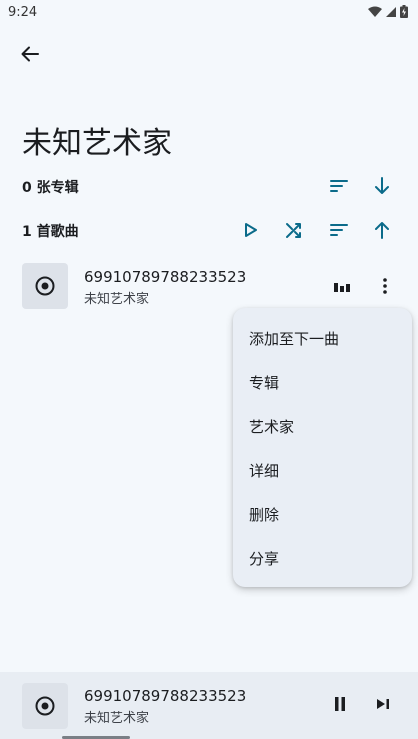  I want to click on page-title: 未知艺术家, so click(97, 143).